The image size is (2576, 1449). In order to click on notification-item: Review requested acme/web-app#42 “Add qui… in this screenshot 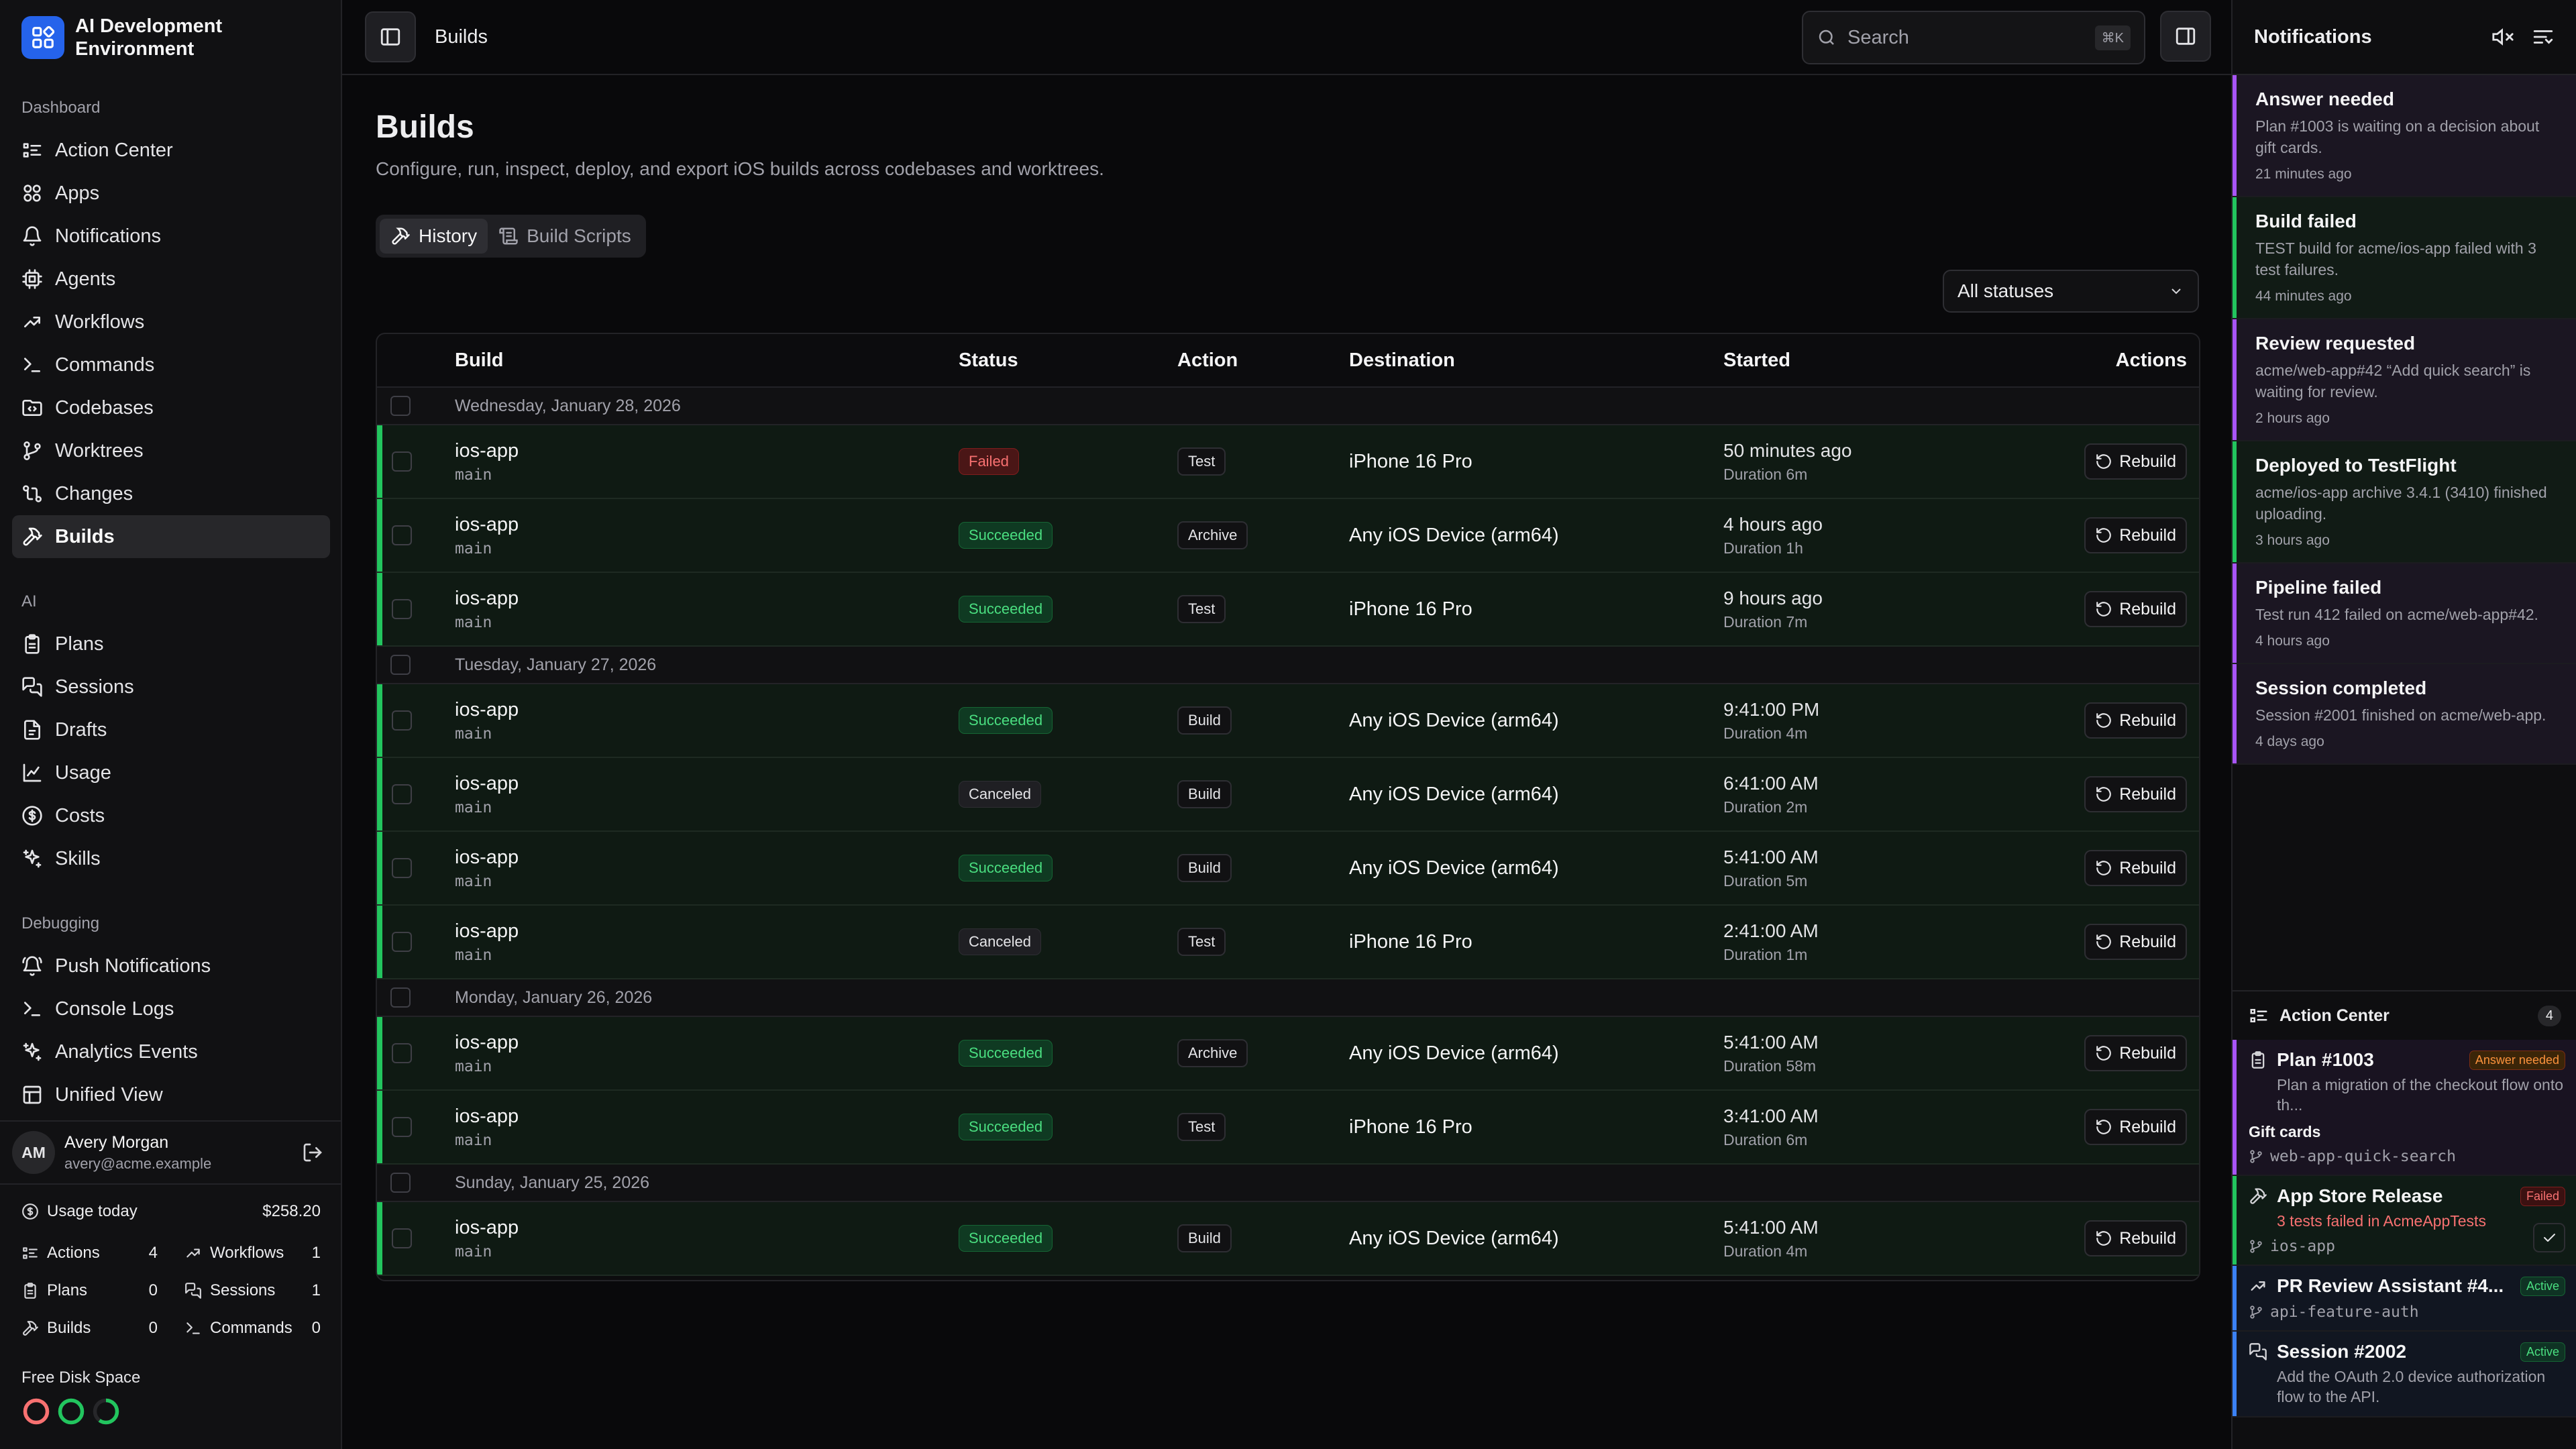, I will do `click(2404, 380)`.